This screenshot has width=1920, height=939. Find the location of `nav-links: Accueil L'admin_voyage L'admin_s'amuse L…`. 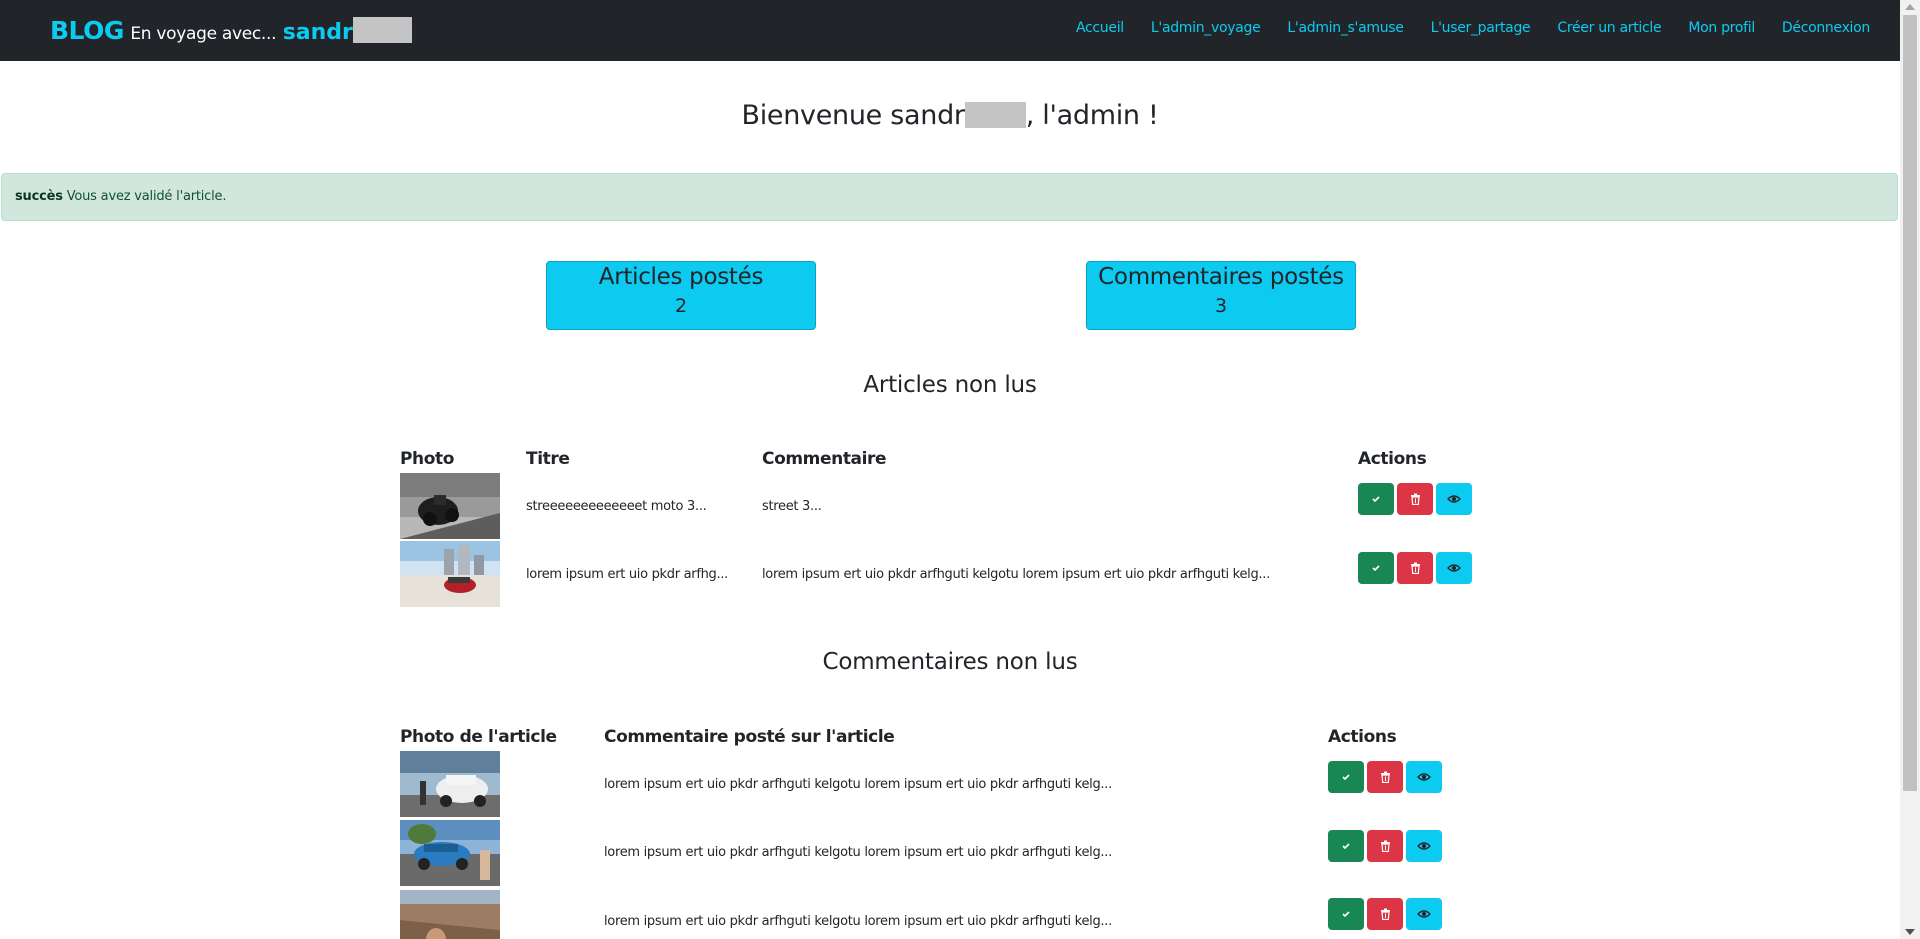

nav-links: Accueil L'admin_voyage L'admin_s'amuse L… is located at coordinates (1459, 28).